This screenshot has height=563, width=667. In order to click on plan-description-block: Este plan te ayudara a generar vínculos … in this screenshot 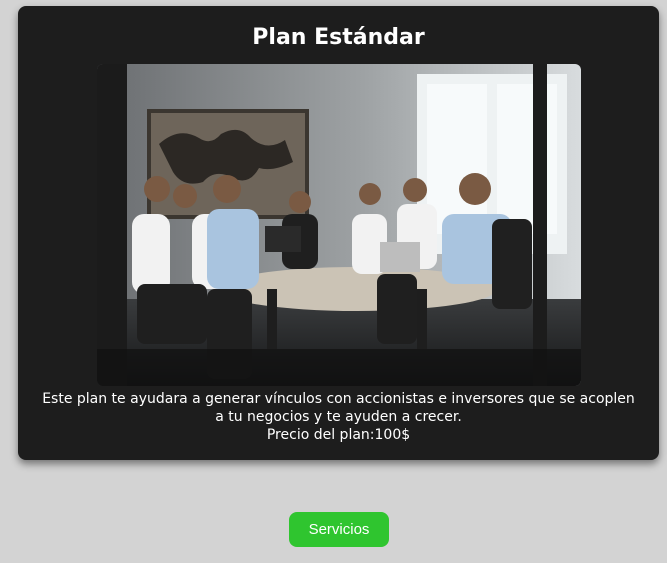, I will do `click(338, 417)`.